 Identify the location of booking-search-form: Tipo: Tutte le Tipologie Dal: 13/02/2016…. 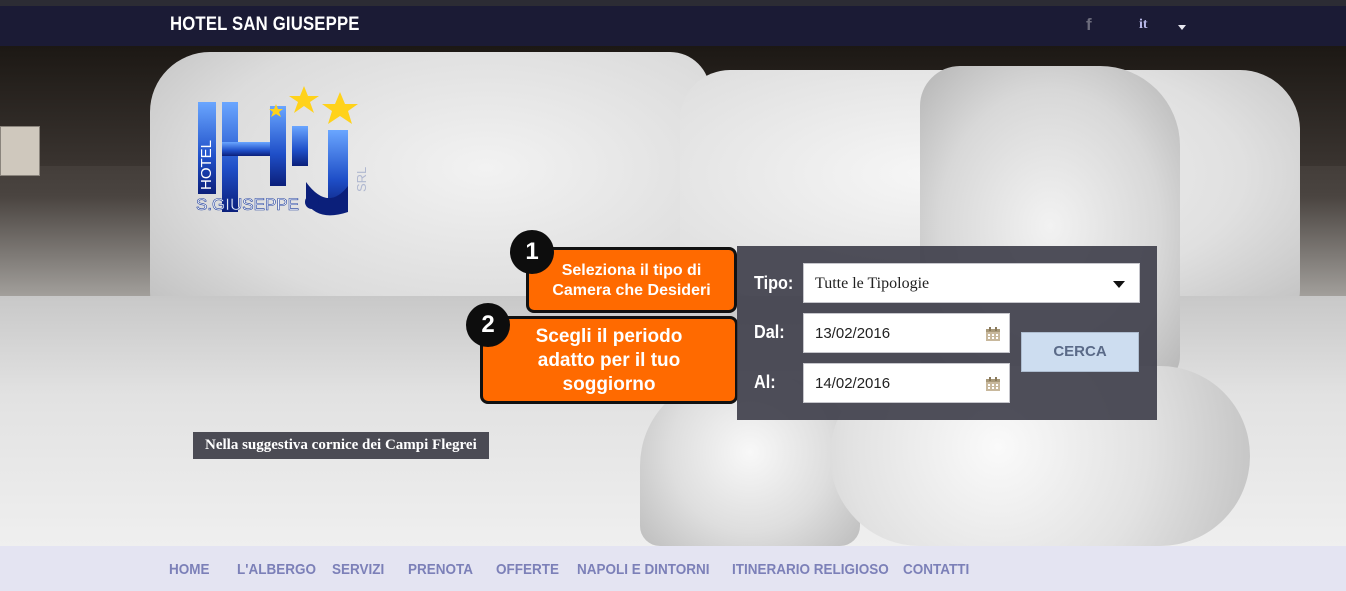
(947, 333).